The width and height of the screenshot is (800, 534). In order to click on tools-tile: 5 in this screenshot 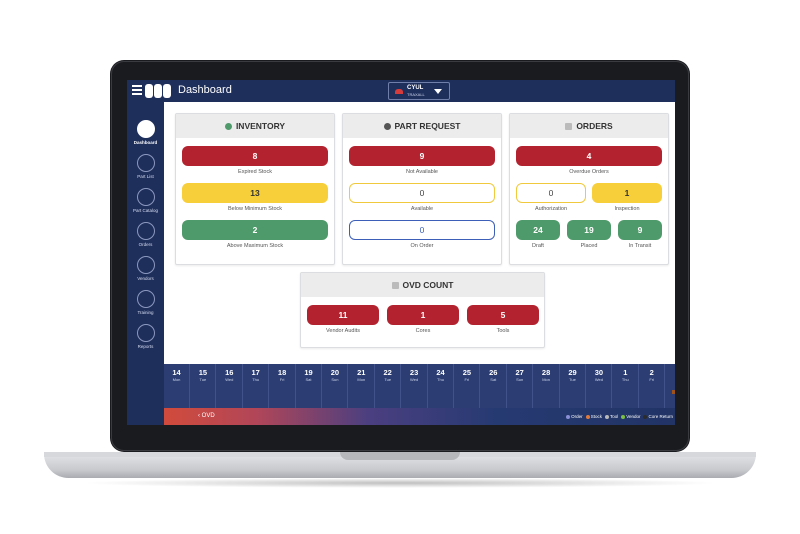, I will do `click(503, 315)`.